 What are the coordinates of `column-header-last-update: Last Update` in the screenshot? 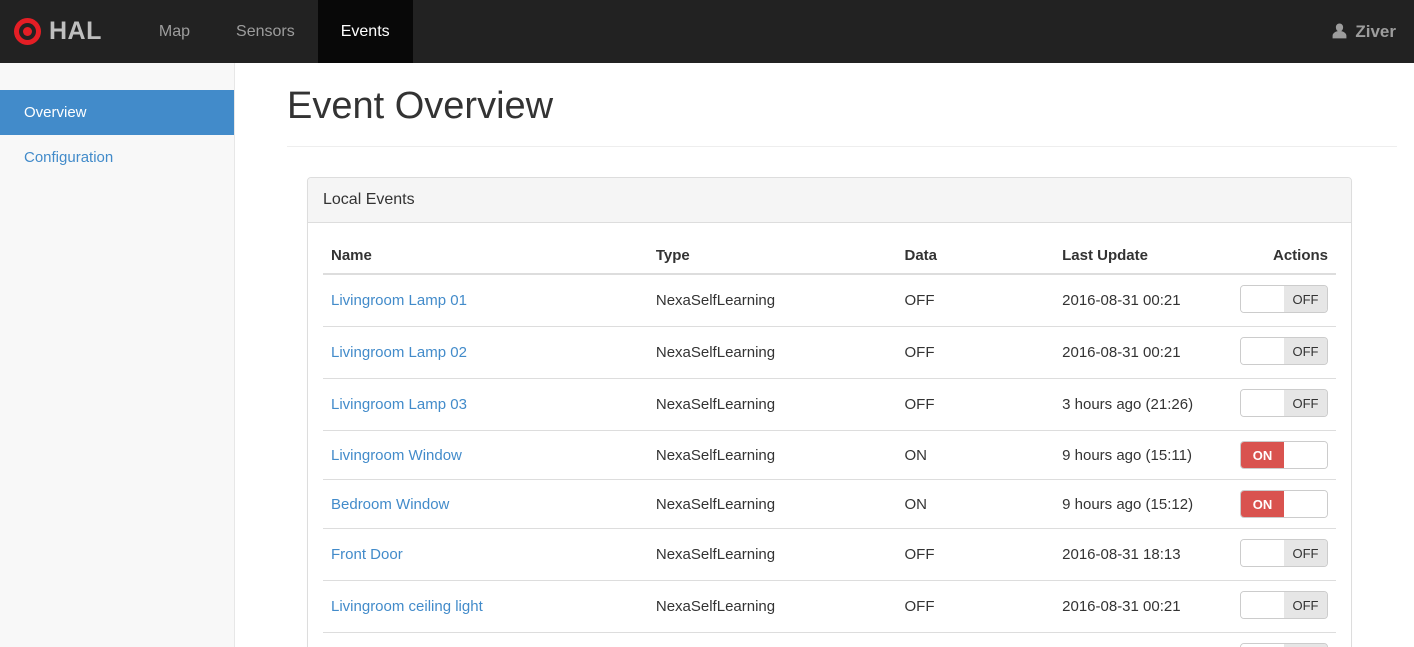 It's located at (1143, 256).